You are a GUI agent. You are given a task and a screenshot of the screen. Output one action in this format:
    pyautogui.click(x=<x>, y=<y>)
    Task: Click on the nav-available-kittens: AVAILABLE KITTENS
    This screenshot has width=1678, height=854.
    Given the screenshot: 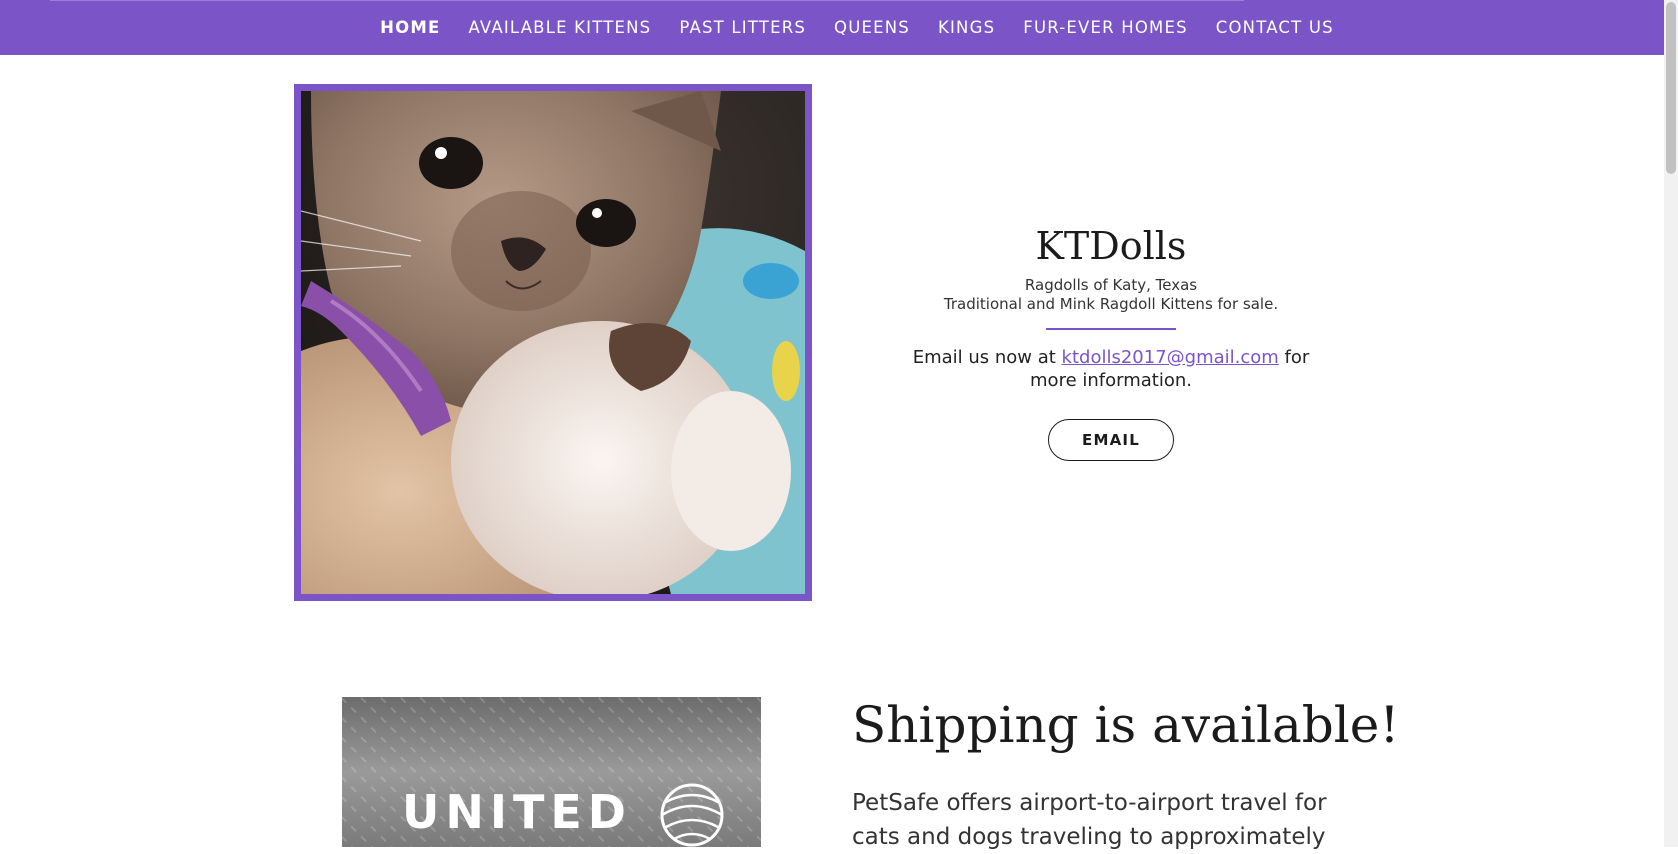 What is the action you would take?
    pyautogui.click(x=560, y=27)
    